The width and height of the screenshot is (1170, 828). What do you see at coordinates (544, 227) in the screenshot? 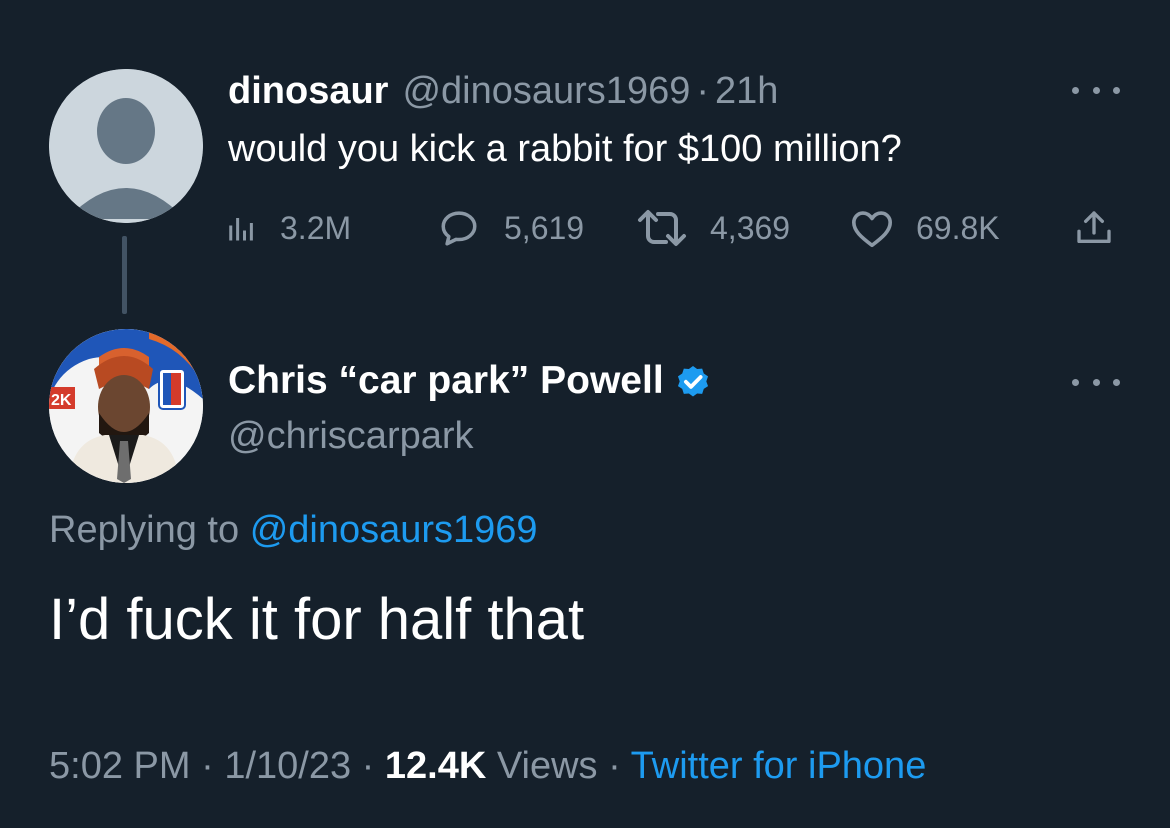
I see `replies-count: 5,619` at bounding box center [544, 227].